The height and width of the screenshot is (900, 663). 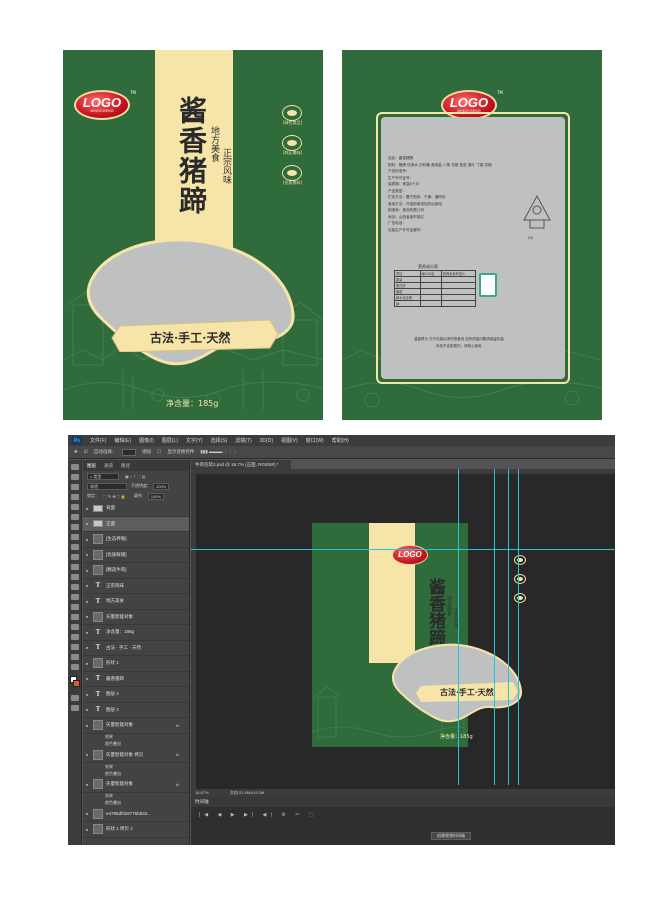 I want to click on quick-select-tool-icon, so click(x=75, y=497).